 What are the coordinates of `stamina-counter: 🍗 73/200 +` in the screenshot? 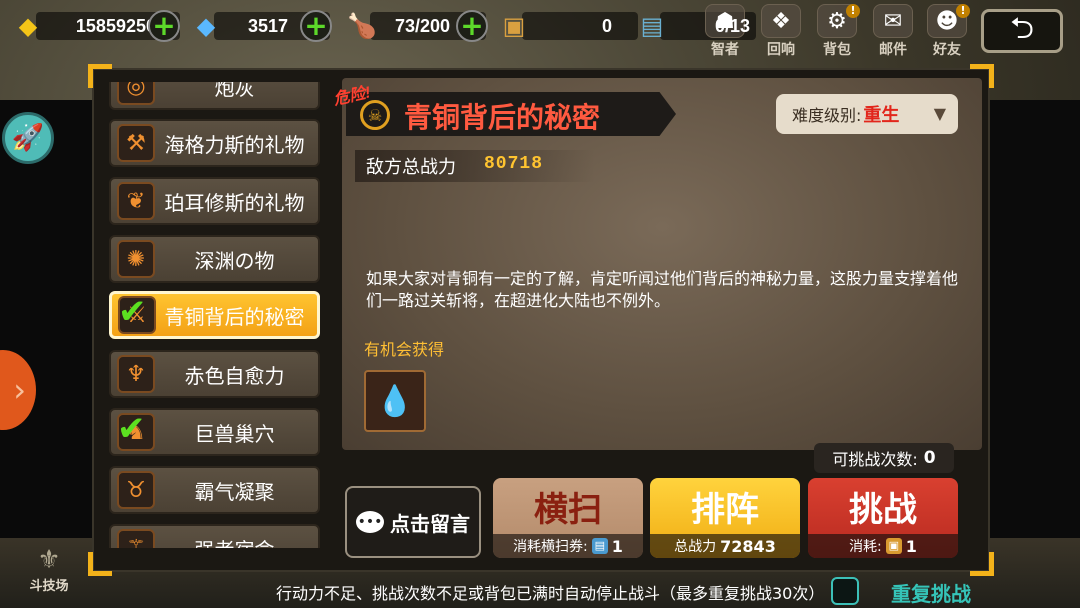 It's located at (417, 26).